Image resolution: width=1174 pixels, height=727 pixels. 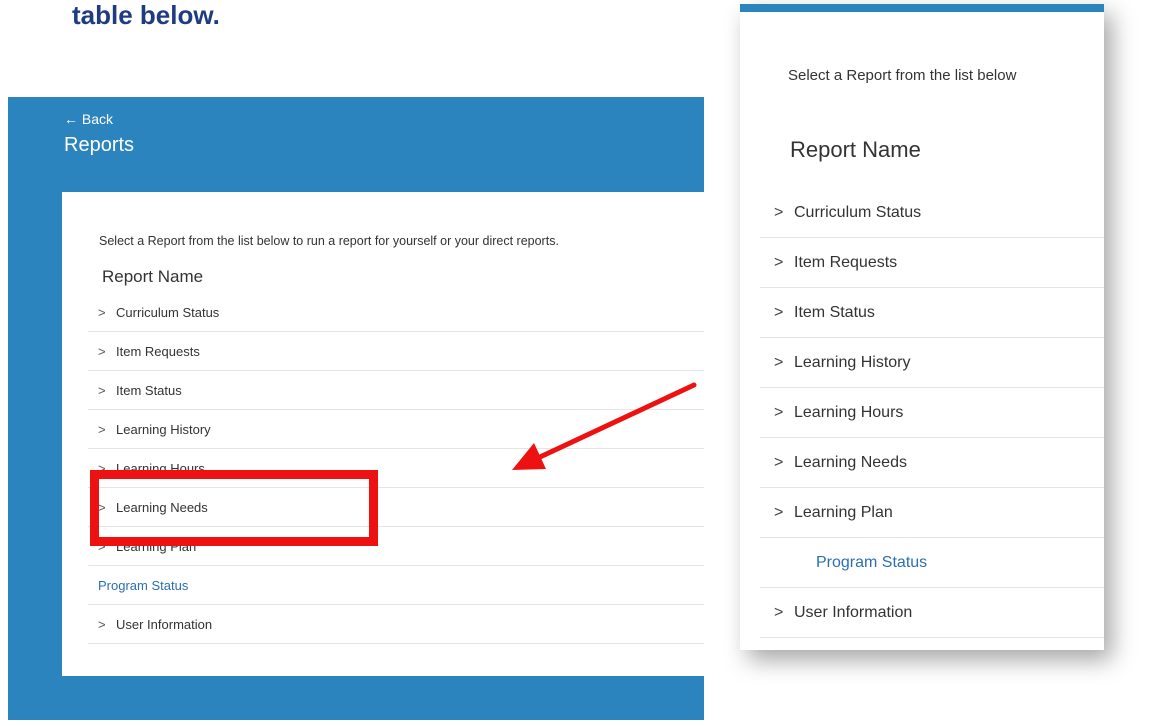 What do you see at coordinates (396, 507) in the screenshot?
I see `report-item-learning-needs: > Learning Needs` at bounding box center [396, 507].